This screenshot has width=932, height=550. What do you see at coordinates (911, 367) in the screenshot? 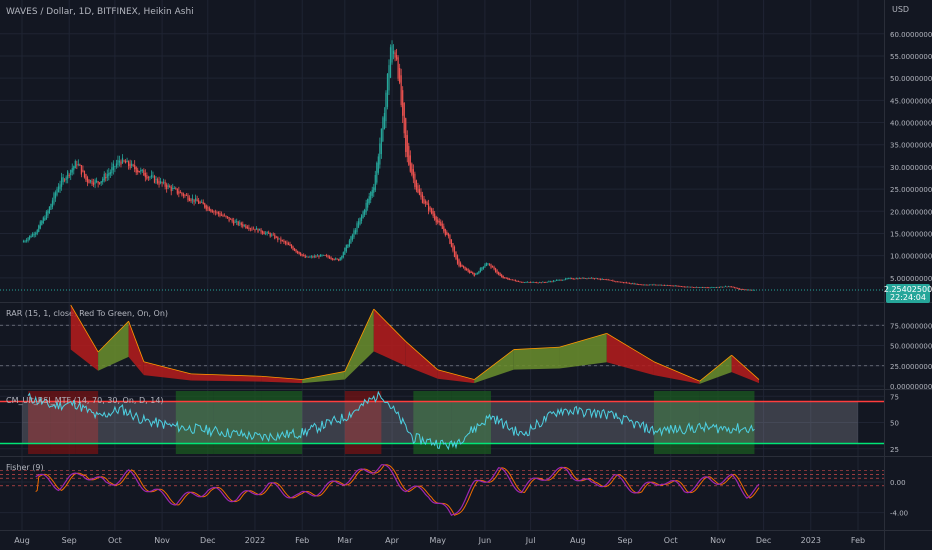
I see `y-tick-label: 25.00000000` at bounding box center [911, 367].